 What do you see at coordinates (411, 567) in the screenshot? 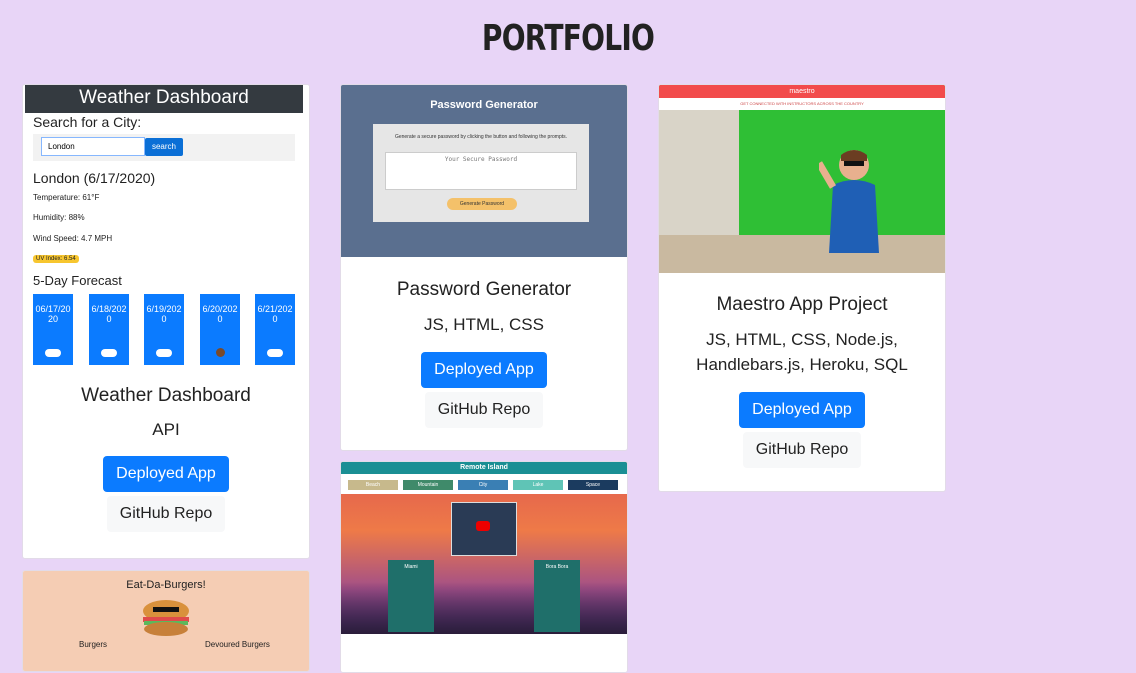
I see `left-panel-label: Miami` at bounding box center [411, 567].